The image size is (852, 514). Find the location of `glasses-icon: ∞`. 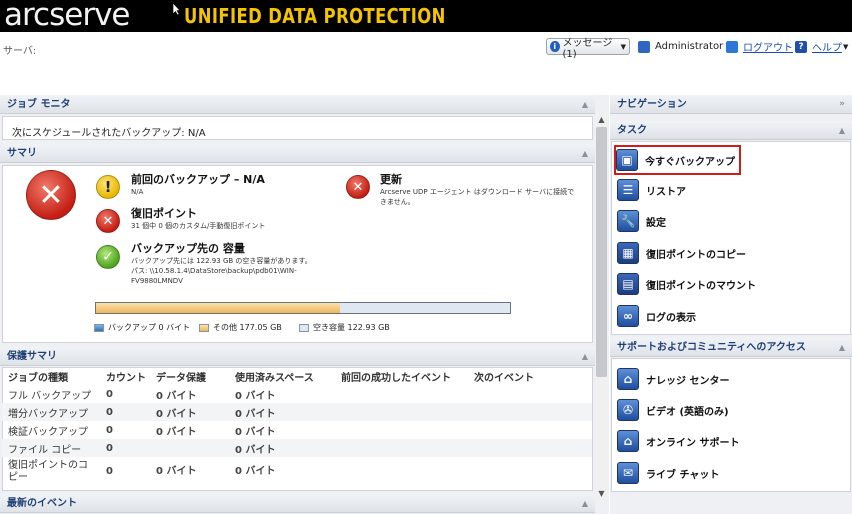

glasses-icon: ∞ is located at coordinates (628, 316).